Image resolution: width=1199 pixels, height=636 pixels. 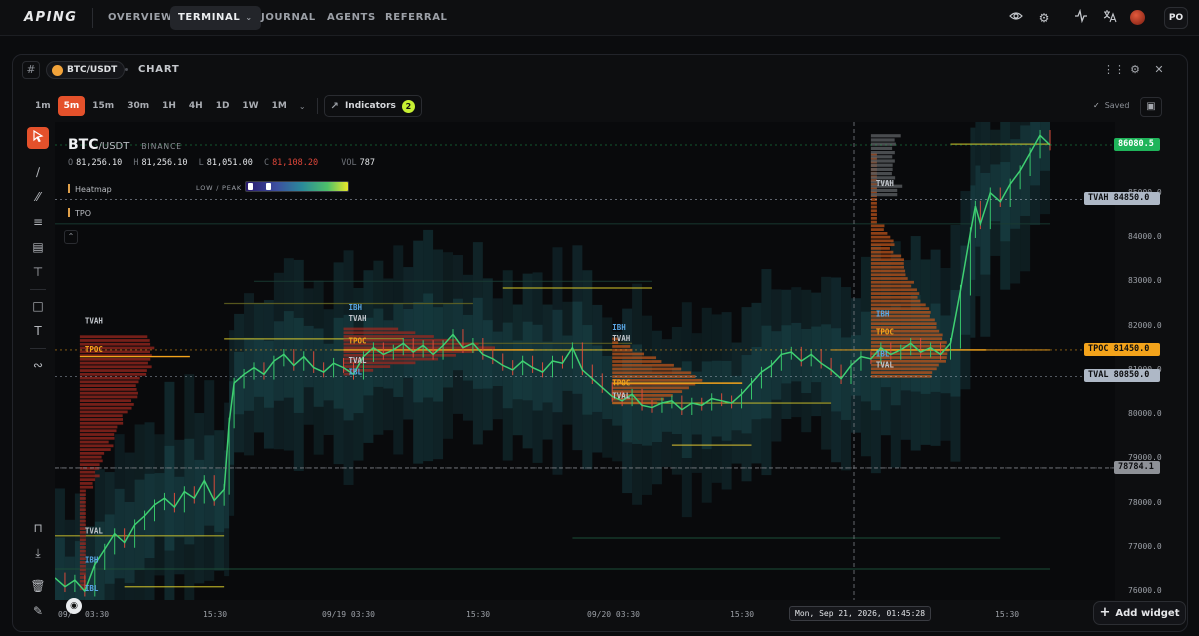 What do you see at coordinates (349, 163) in the screenshot?
I see `vol-key: VOL` at bounding box center [349, 163].